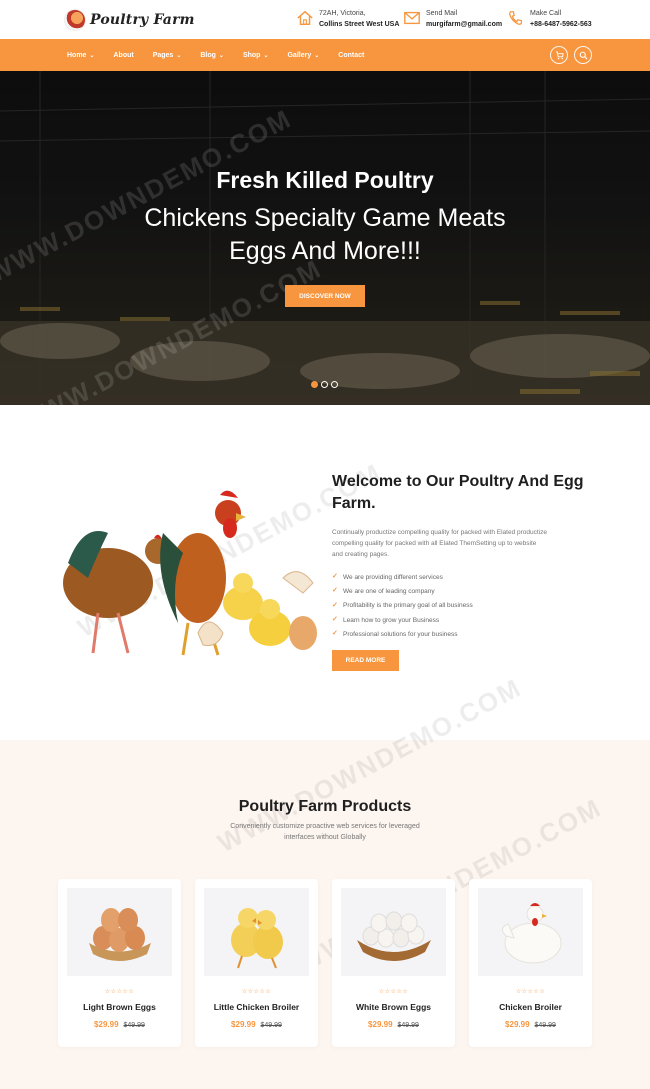 The height and width of the screenshot is (1089, 650). I want to click on nav-label: About, so click(123, 55).